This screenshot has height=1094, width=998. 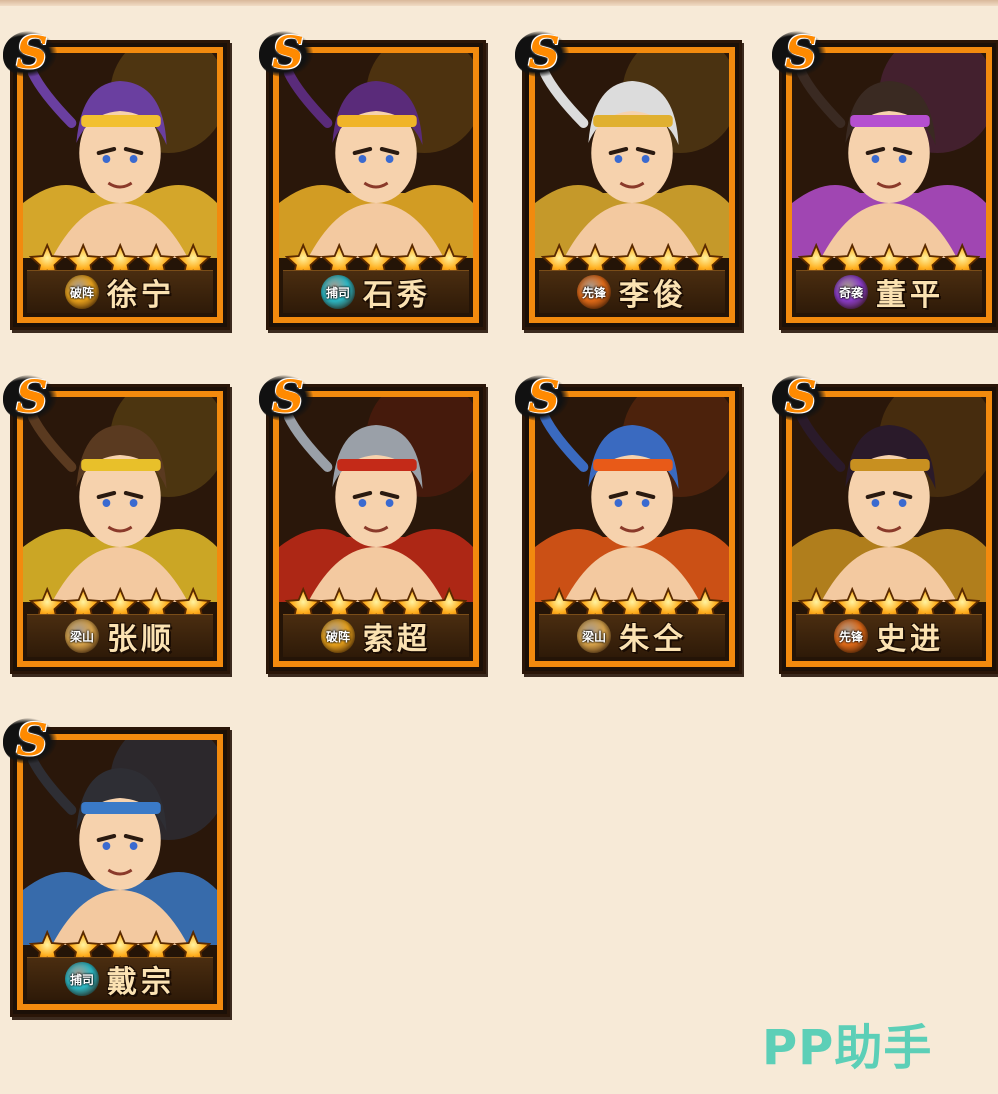 I want to click on hero-nameplate: 梁山 张顺, so click(x=120, y=635).